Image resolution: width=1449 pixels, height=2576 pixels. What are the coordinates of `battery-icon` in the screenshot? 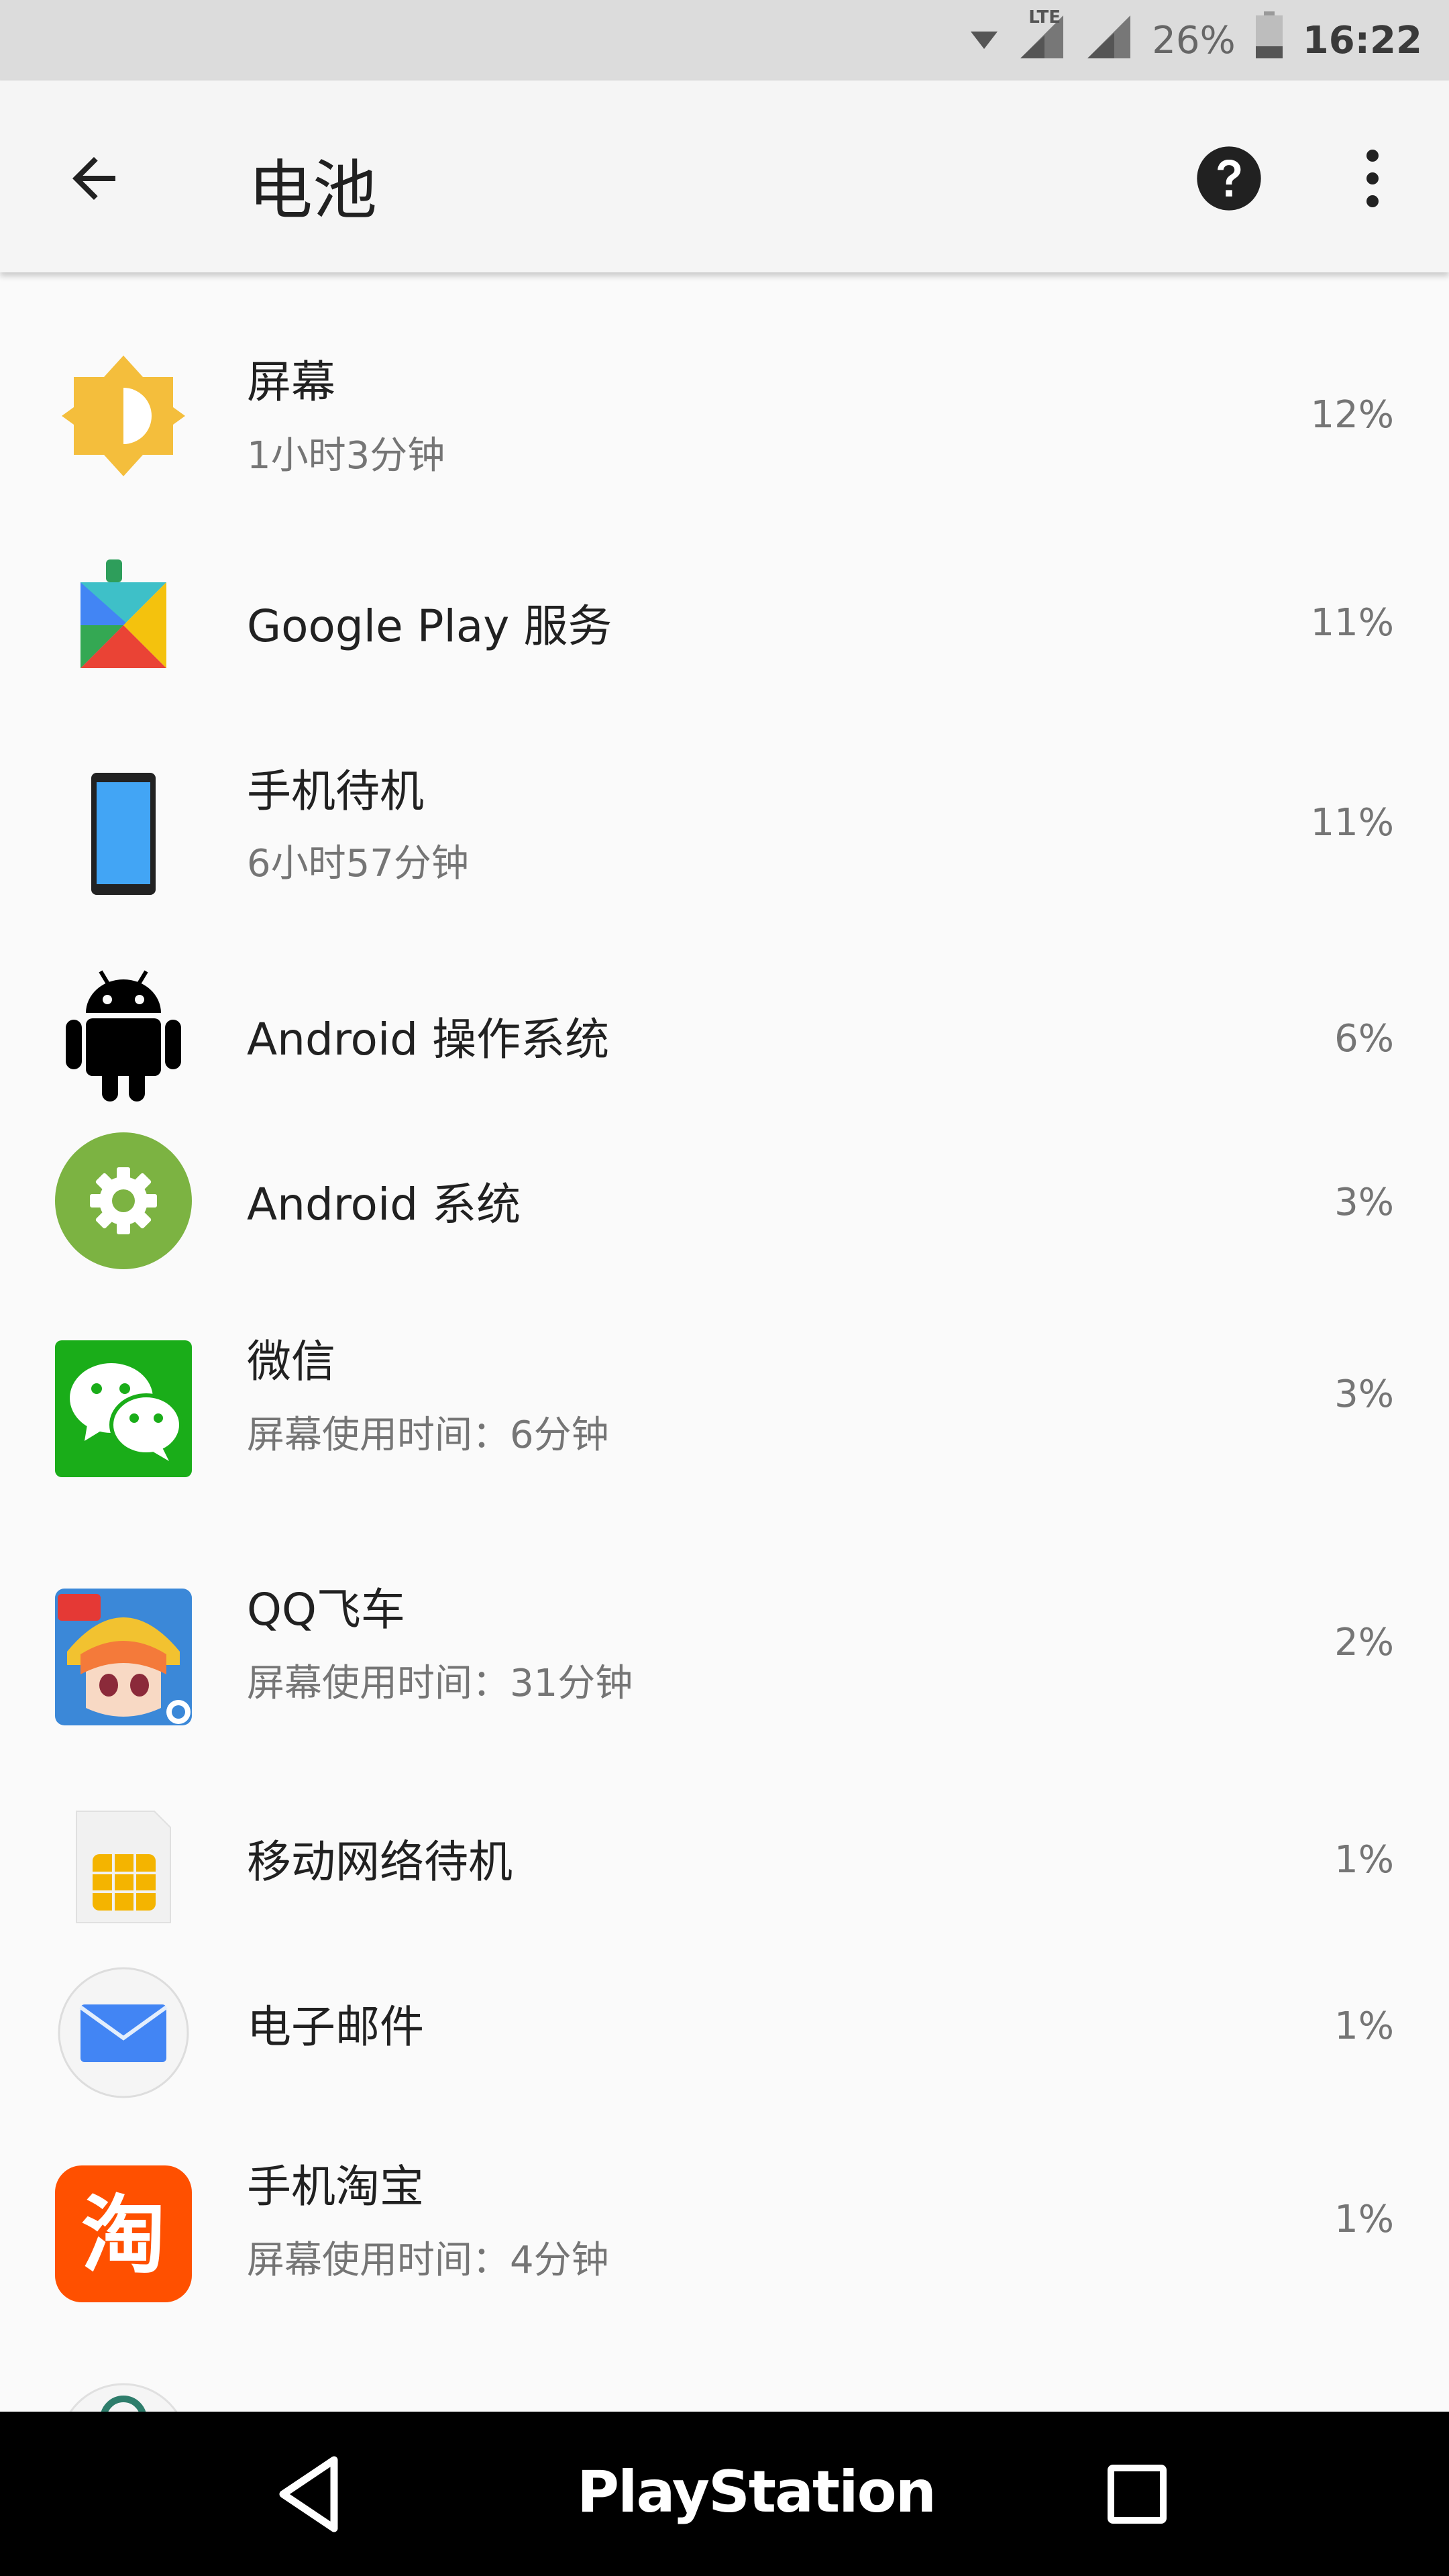 It's located at (1269, 40).